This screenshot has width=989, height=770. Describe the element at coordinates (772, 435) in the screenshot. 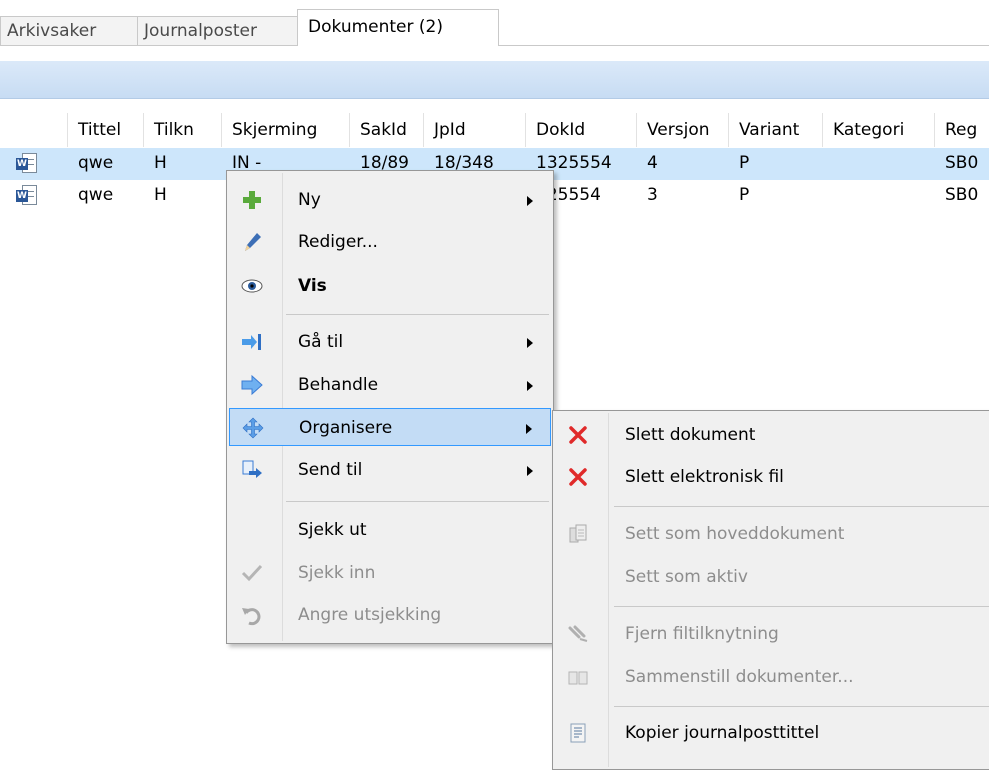

I see `menu-item-slett-dokument: Slett dokument` at that location.